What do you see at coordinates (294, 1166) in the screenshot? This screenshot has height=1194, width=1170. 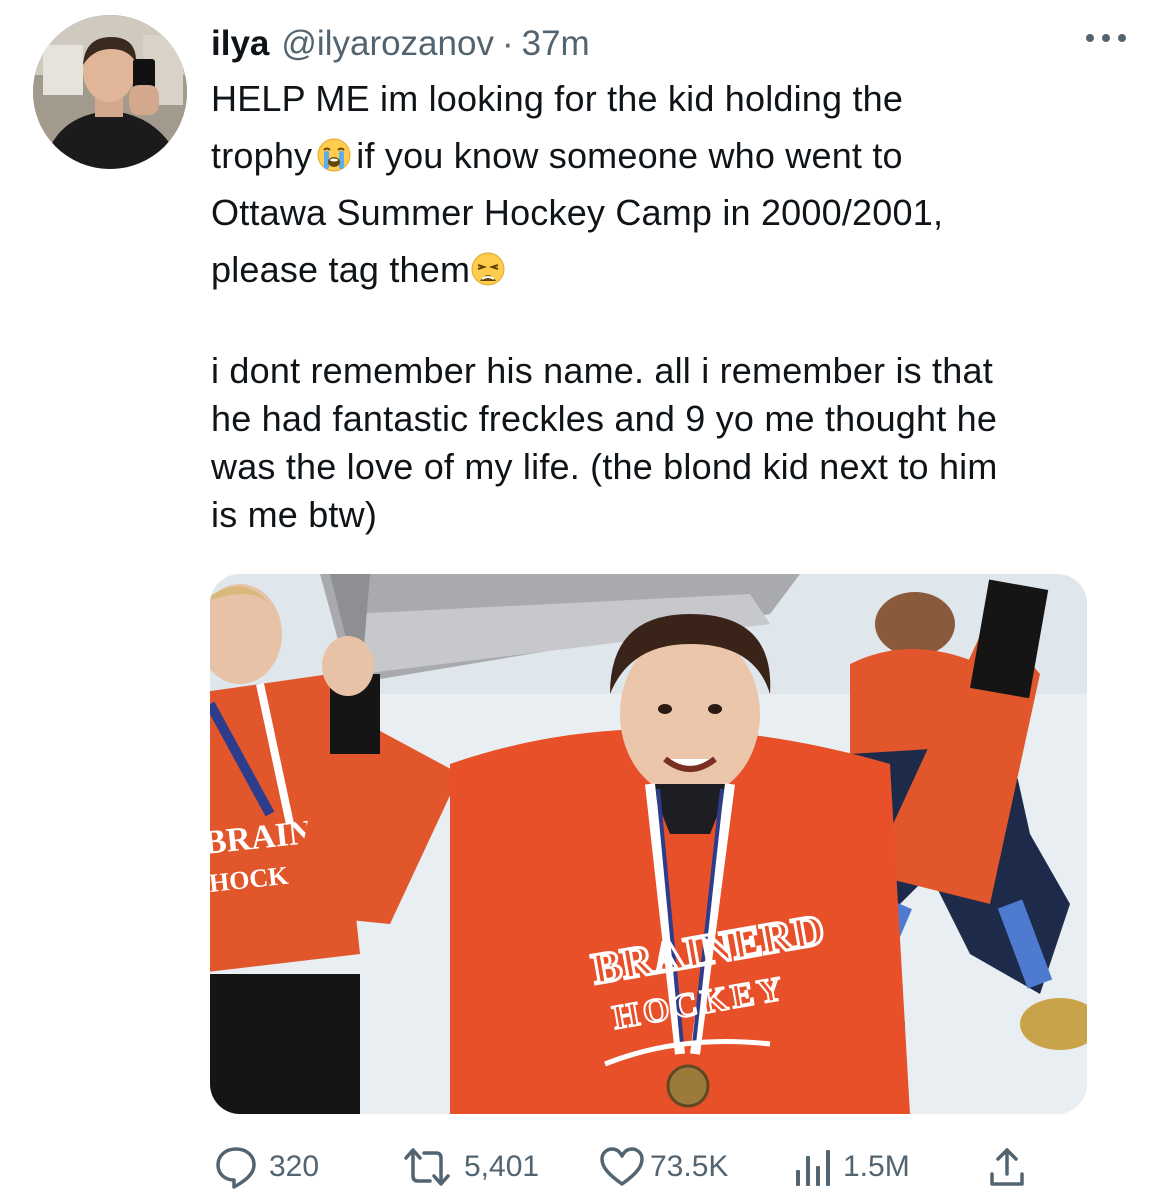 I see `reply-count: 320` at bounding box center [294, 1166].